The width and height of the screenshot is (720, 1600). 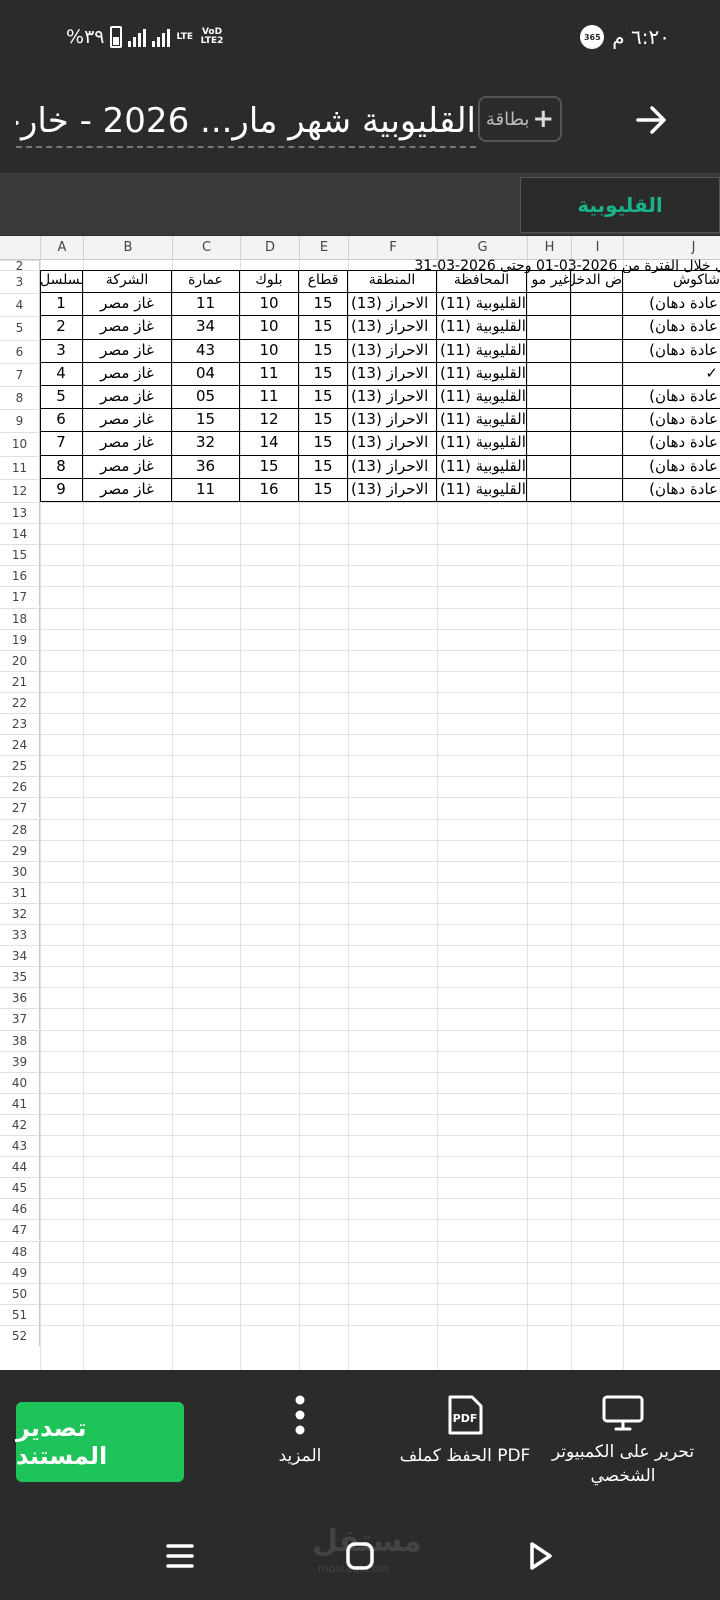 I want to click on row-header-17: 17, so click(x=20, y=597).